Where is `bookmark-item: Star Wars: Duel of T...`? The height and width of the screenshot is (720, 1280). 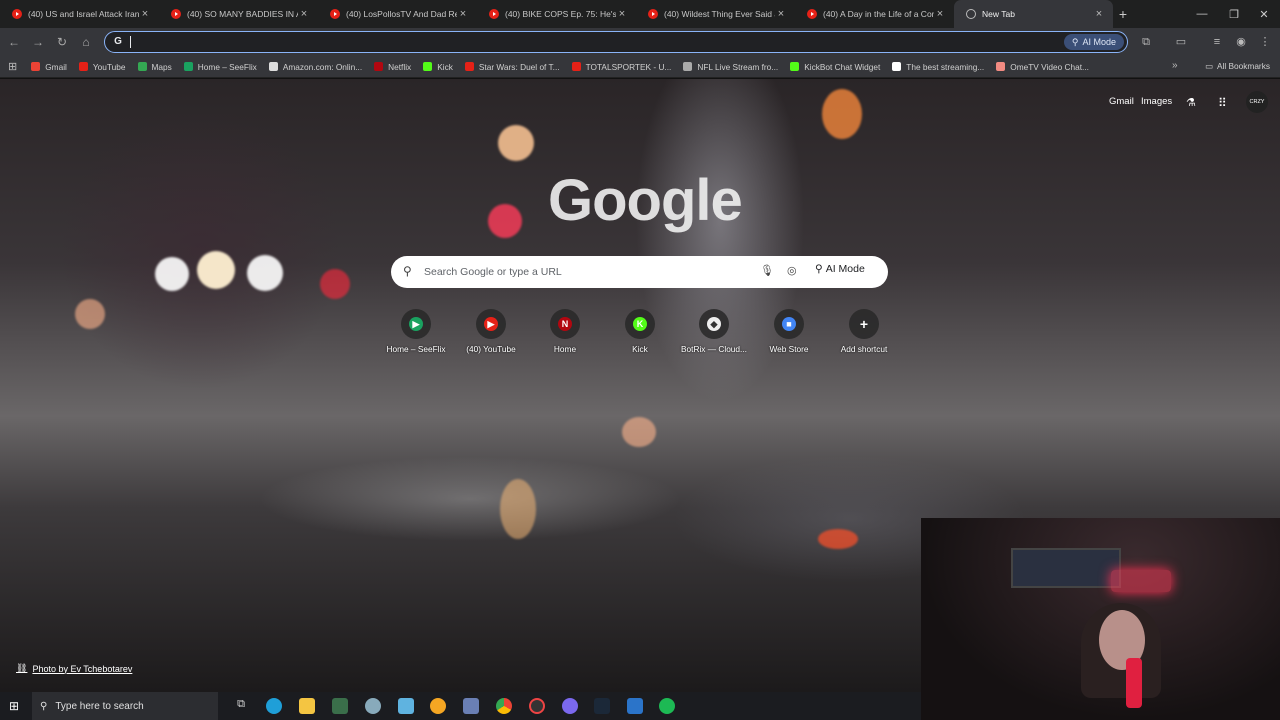
bookmark-item: Star Wars: Duel of T... is located at coordinates (512, 67).